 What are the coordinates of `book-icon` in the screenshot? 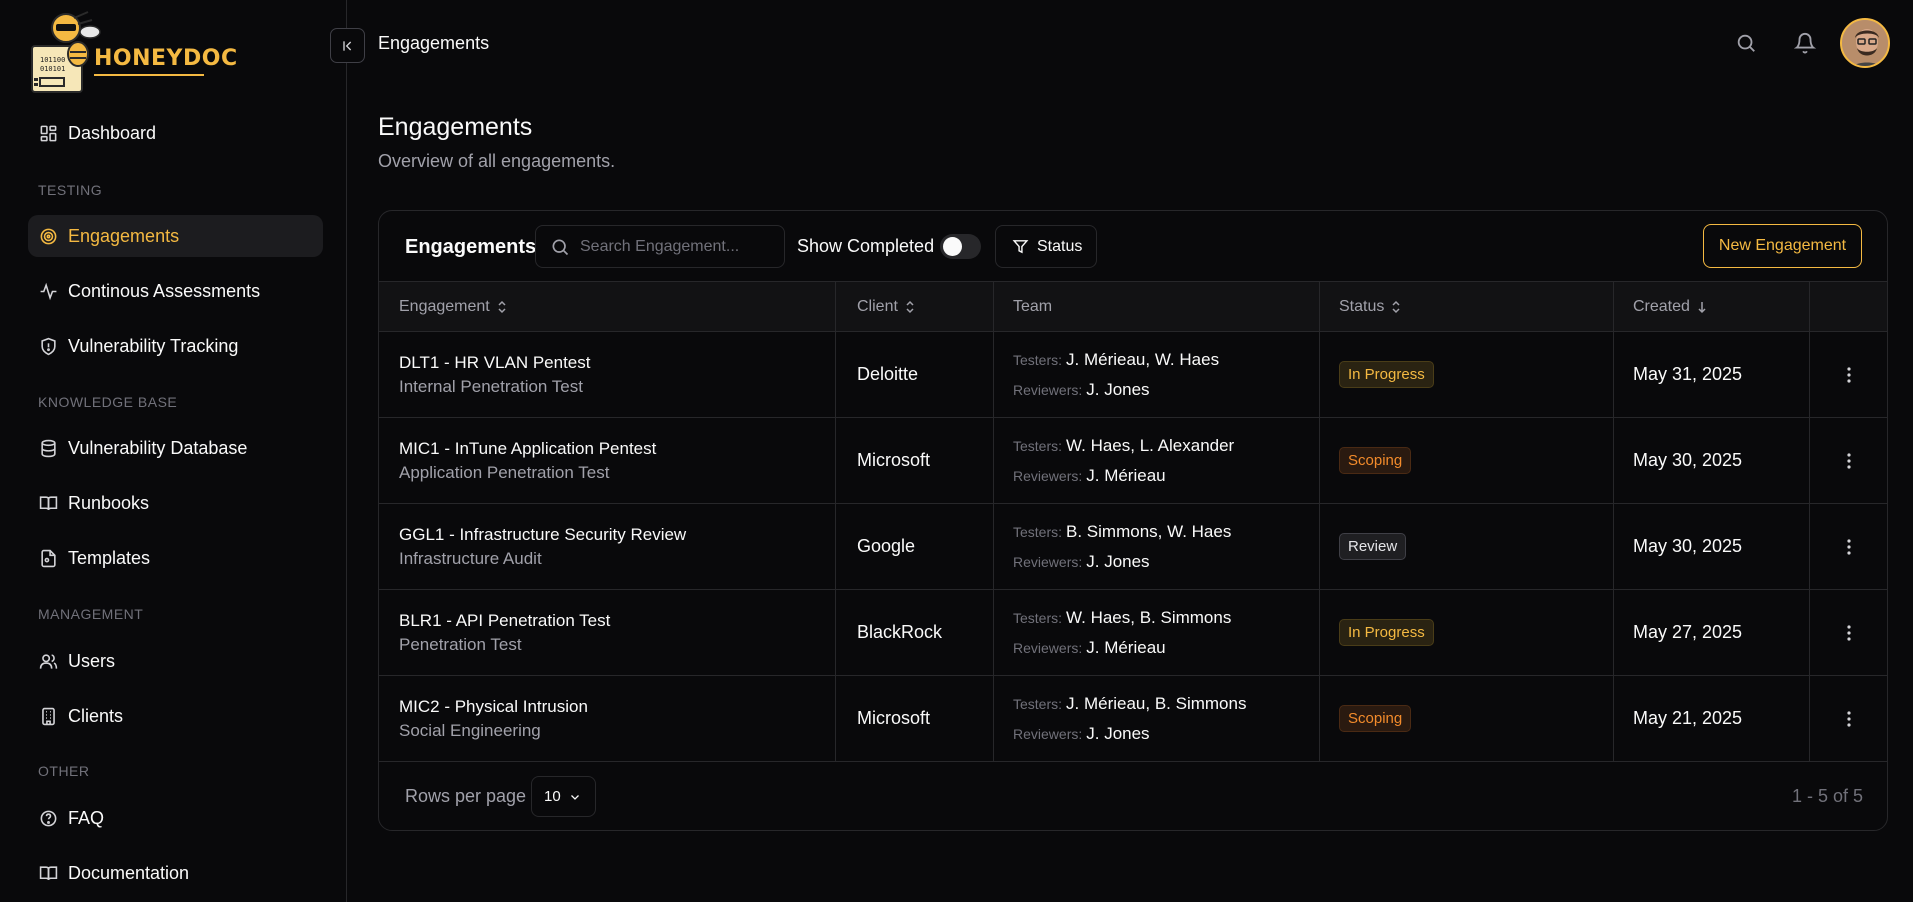 It's located at (48, 503).